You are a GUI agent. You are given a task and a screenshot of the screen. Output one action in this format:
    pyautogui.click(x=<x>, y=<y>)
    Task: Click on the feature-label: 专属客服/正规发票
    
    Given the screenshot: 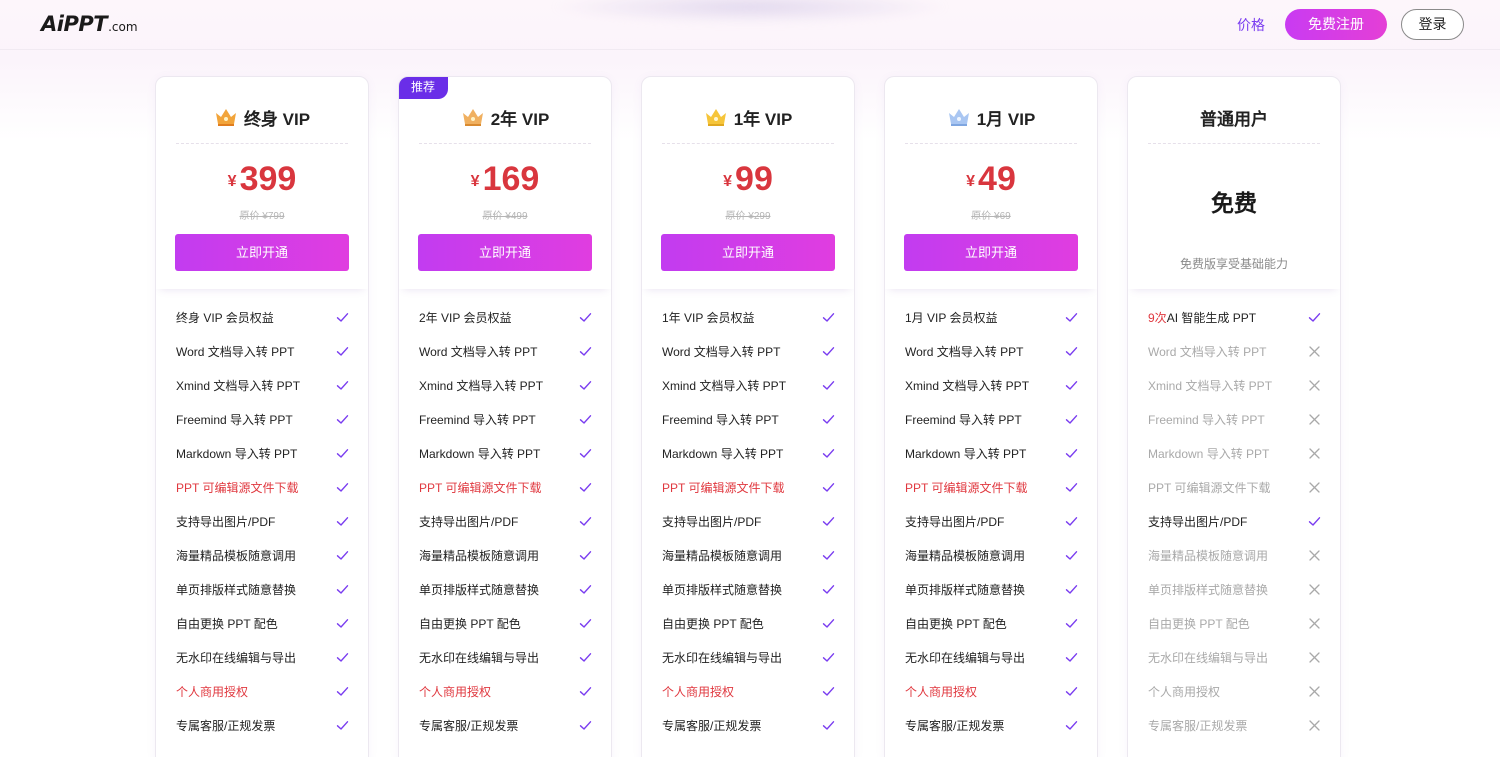 What is the action you would take?
    pyautogui.click(x=1197, y=725)
    